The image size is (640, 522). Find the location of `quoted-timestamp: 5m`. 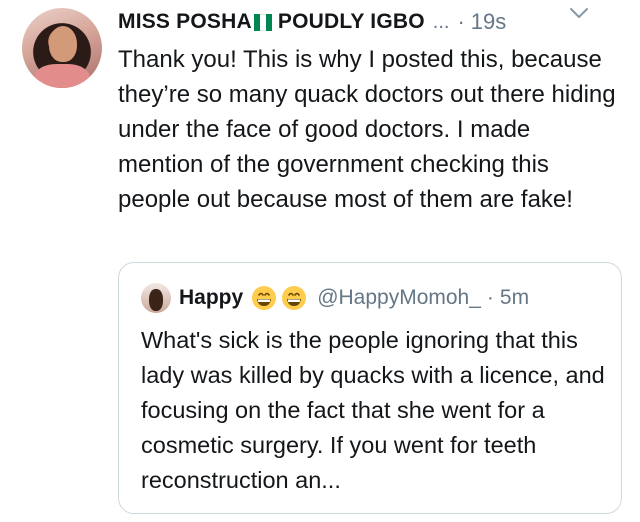

quoted-timestamp: 5m is located at coordinates (514, 297).